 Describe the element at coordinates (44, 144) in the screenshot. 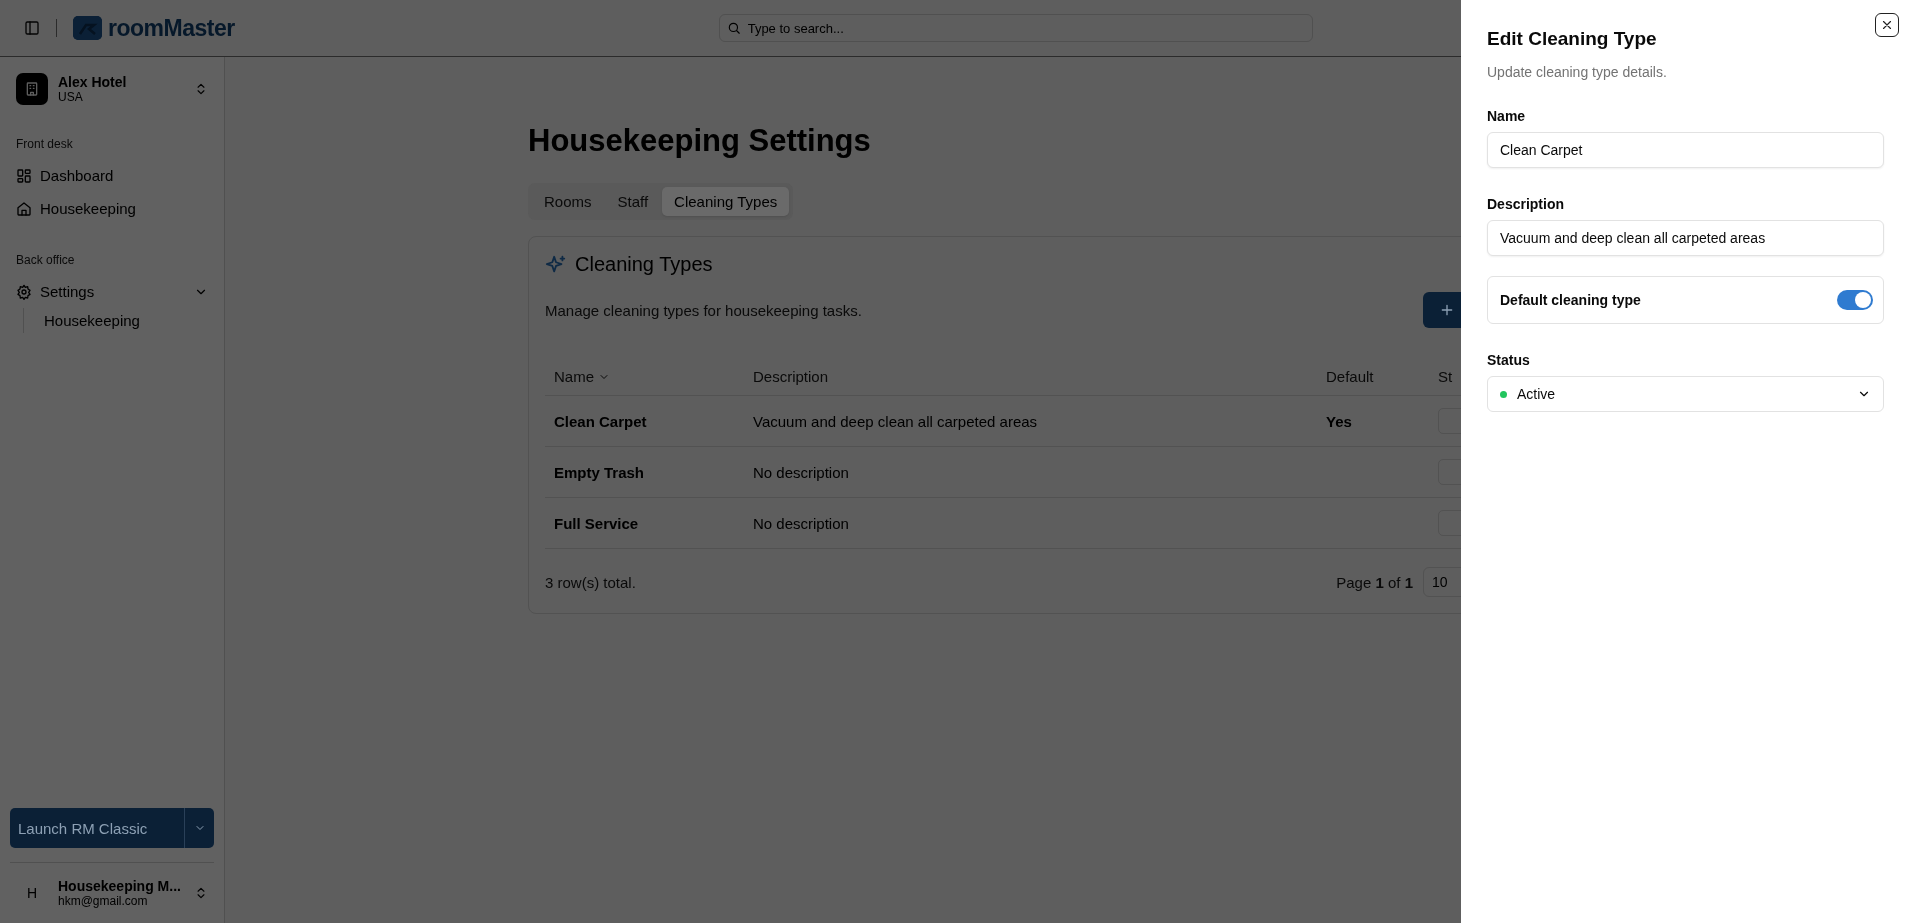

I see `section-label: Front desk` at that location.